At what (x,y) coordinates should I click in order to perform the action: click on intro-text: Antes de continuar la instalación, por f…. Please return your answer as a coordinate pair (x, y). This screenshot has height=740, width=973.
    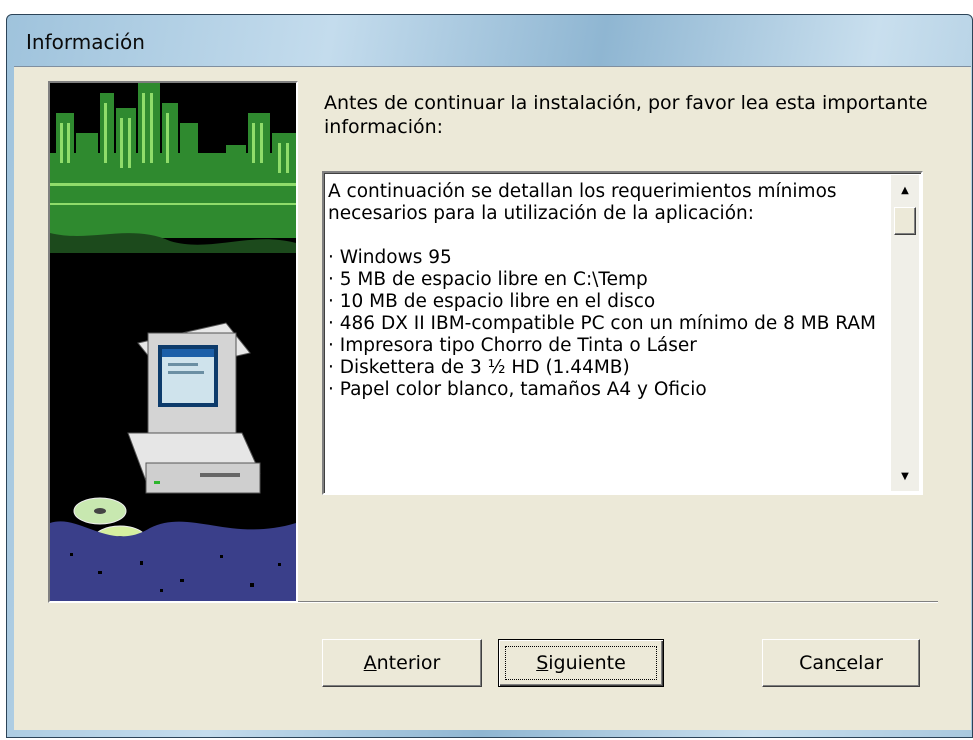
    Looking at the image, I should click on (626, 115).